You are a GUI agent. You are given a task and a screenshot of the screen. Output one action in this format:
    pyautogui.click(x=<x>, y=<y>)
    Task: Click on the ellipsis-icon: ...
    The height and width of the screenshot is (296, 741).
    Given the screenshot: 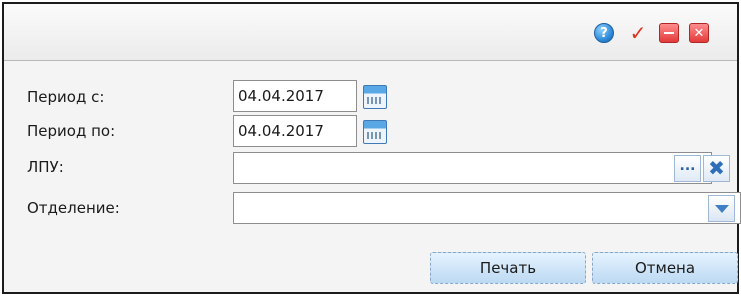 What is the action you would take?
    pyautogui.click(x=687, y=168)
    